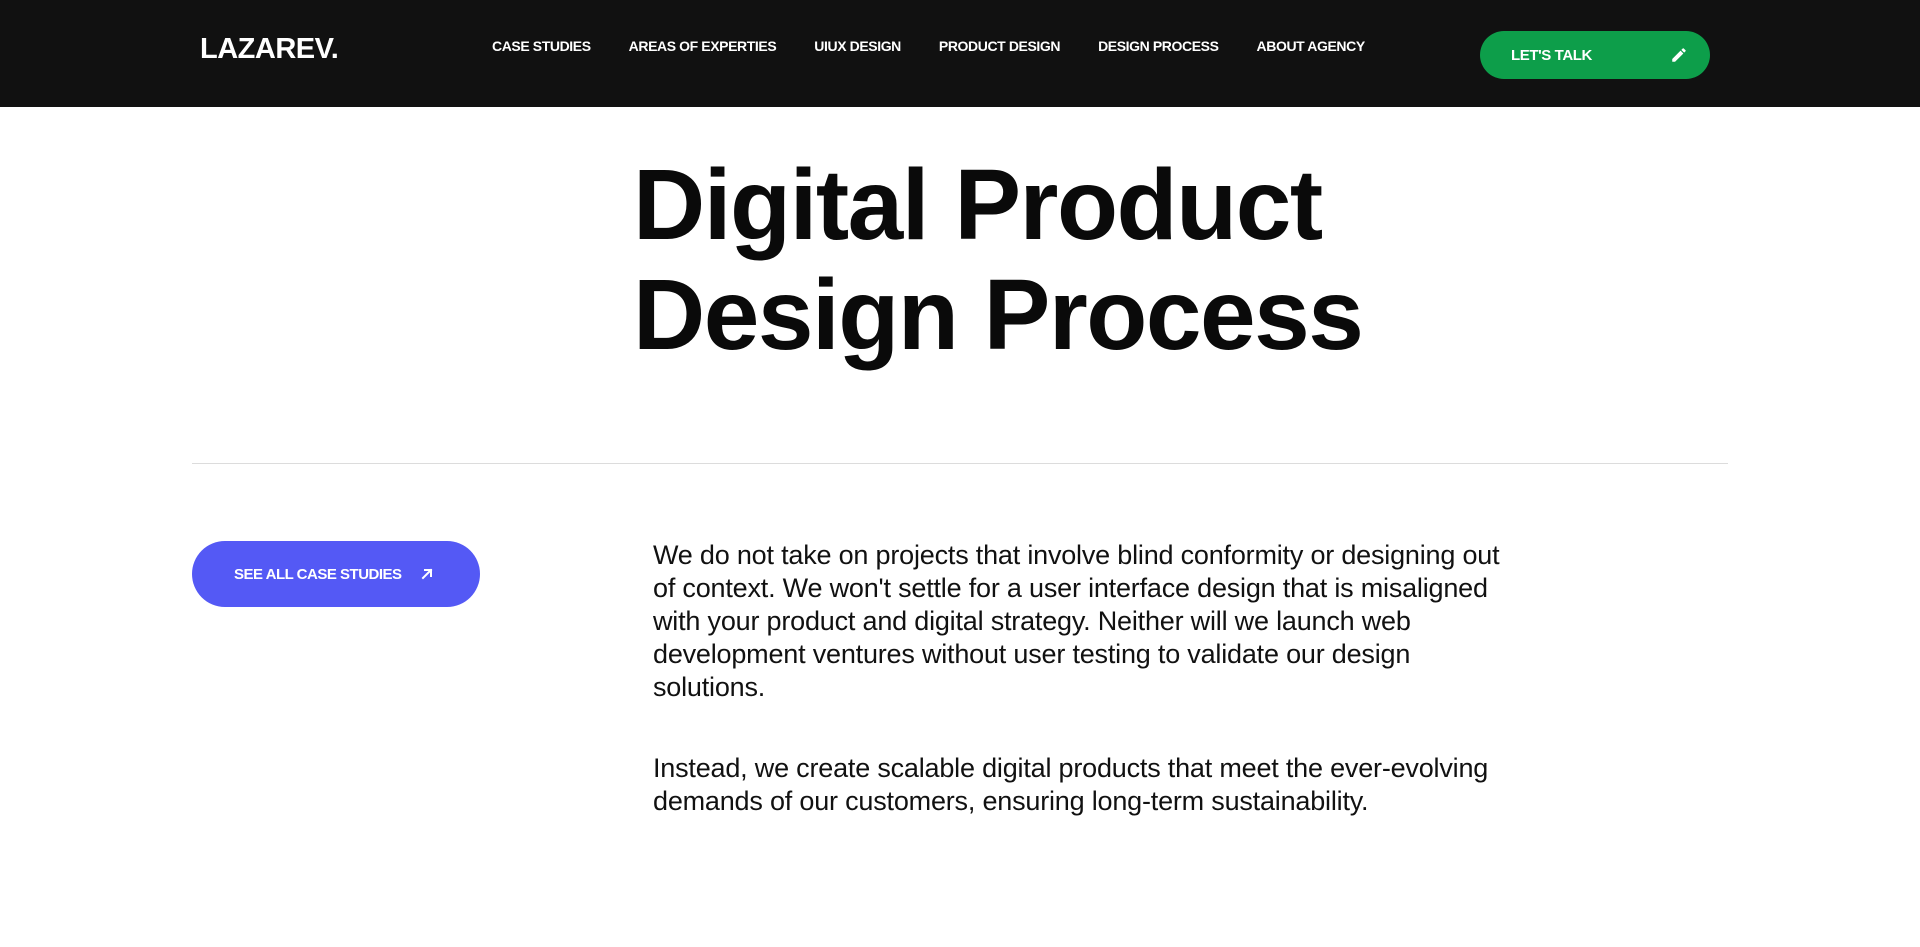 This screenshot has height=947, width=1920. I want to click on nav-link-uiux-design: UIUX DESIGN, so click(857, 46).